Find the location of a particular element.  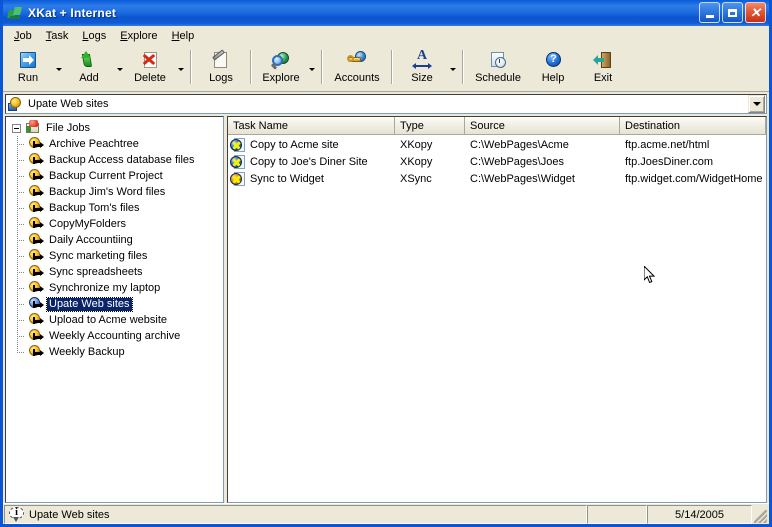

tree-root-file-jobs: File Jobs is located at coordinates (114, 128).